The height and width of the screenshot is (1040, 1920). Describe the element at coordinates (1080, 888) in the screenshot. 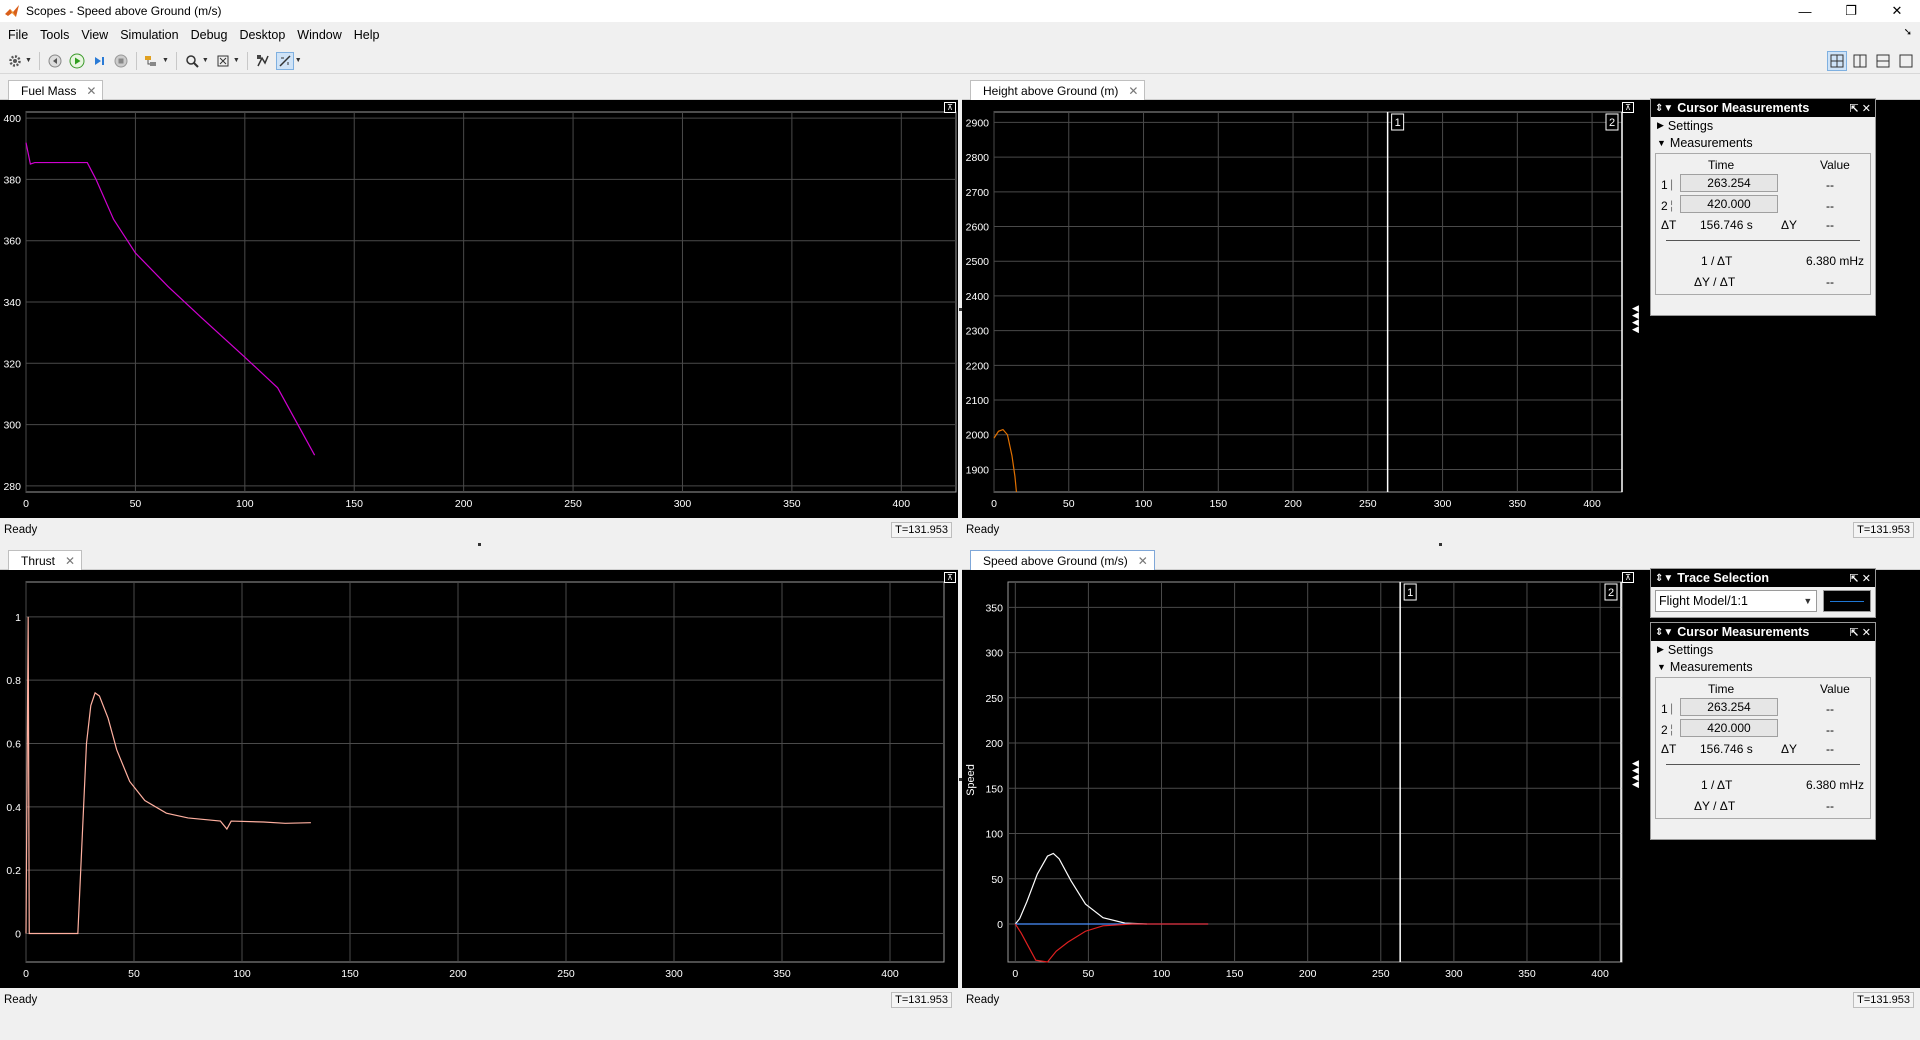

I see `speed-white-trace` at that location.